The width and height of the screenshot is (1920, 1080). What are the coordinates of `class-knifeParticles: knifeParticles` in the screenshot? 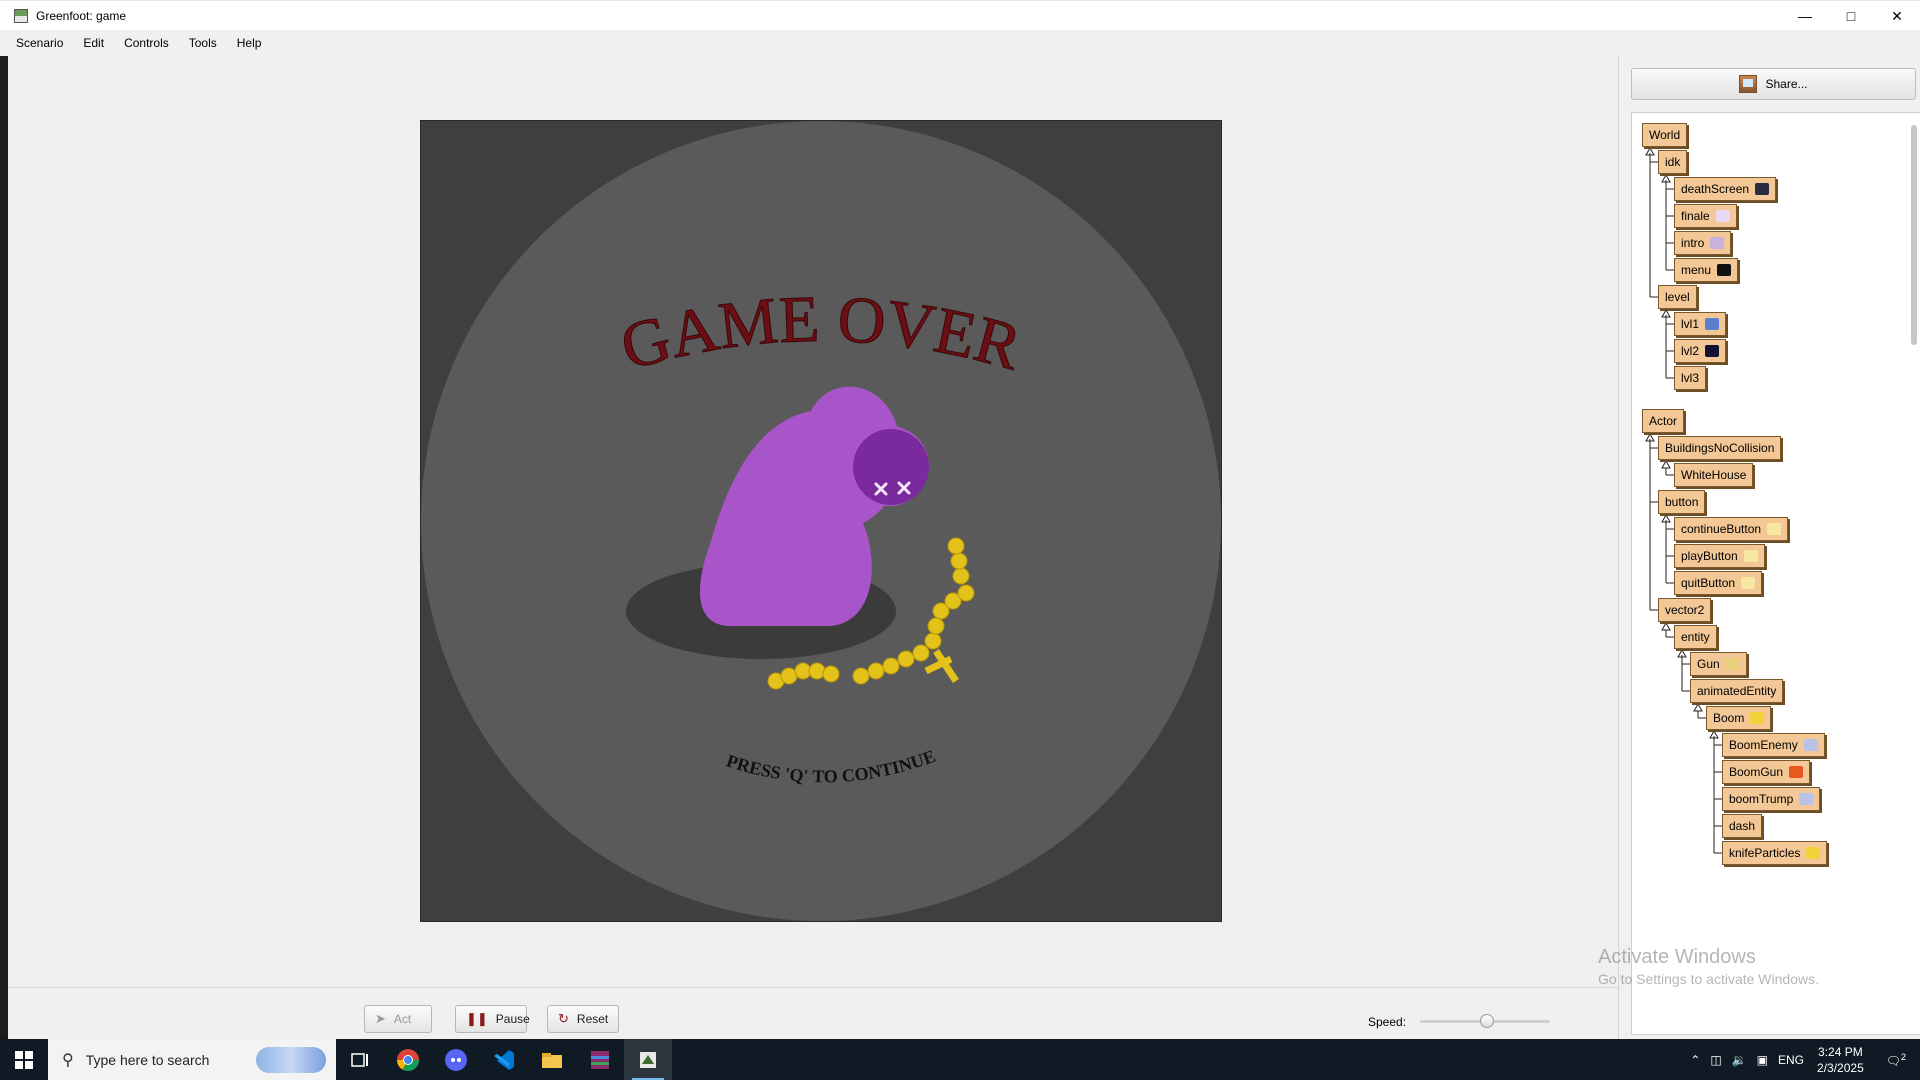 It's located at (1775, 853).